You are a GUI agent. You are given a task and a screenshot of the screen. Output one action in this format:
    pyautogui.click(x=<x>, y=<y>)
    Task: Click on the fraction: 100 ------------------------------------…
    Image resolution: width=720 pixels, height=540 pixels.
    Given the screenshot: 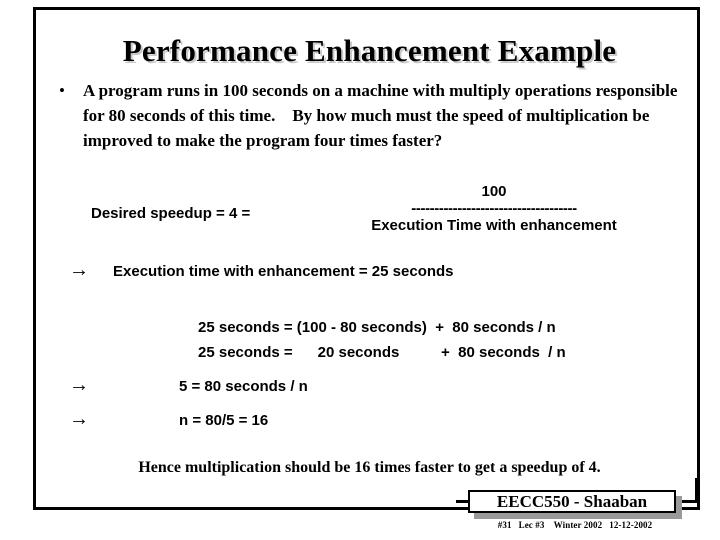 What is the action you would take?
    pyautogui.click(x=494, y=209)
    